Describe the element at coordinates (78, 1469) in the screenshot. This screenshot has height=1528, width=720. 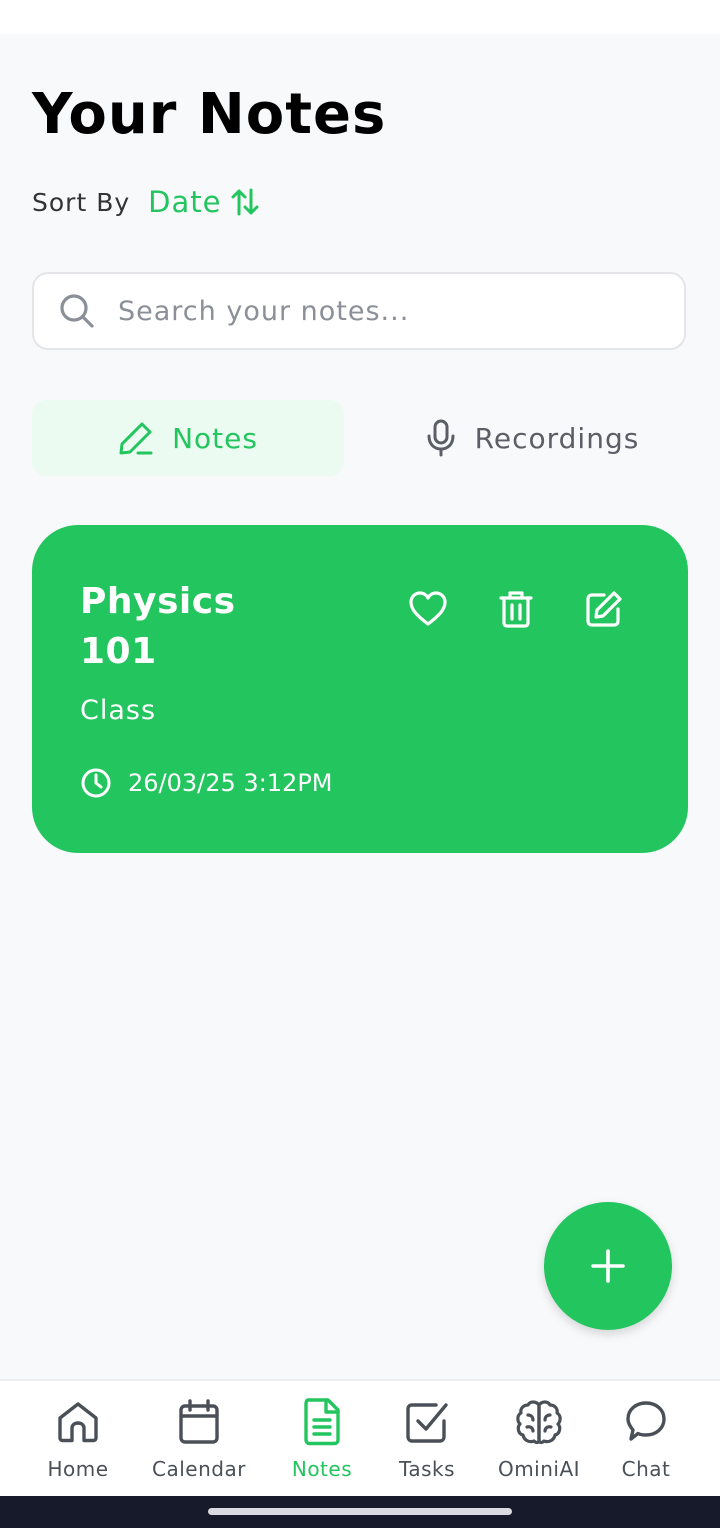
I see `nav-home-label: Home` at that location.